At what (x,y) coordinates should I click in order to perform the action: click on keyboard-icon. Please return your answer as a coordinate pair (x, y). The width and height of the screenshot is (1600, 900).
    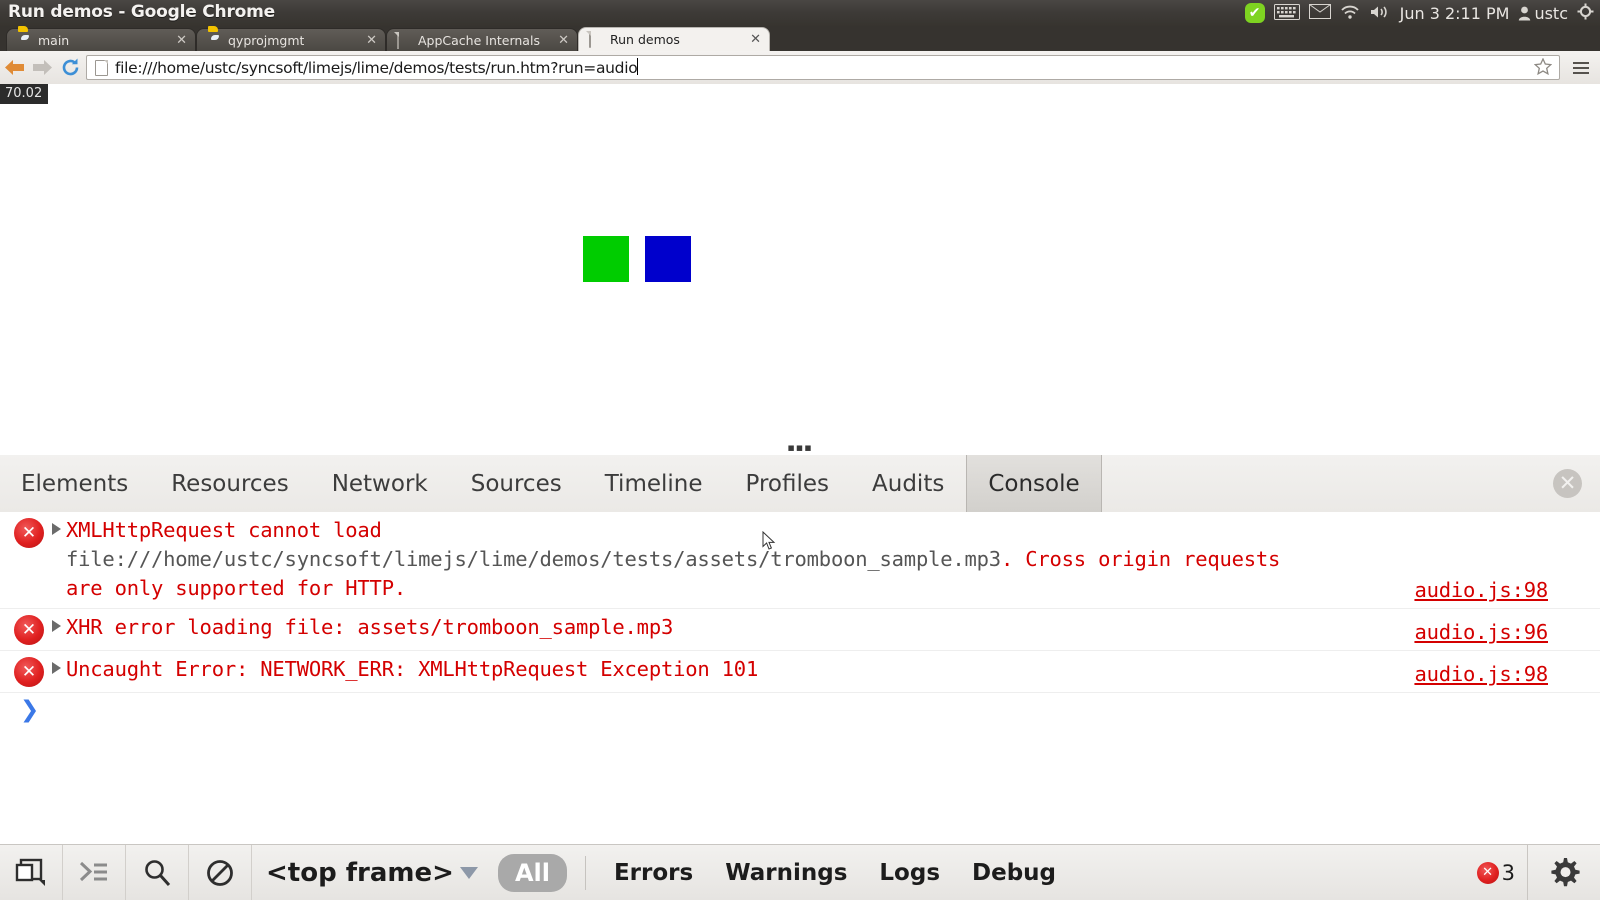
    Looking at the image, I should click on (1286, 13).